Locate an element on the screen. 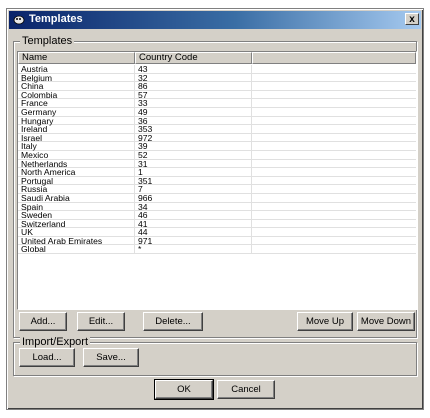  cell-country-code: * is located at coordinates (140, 249).